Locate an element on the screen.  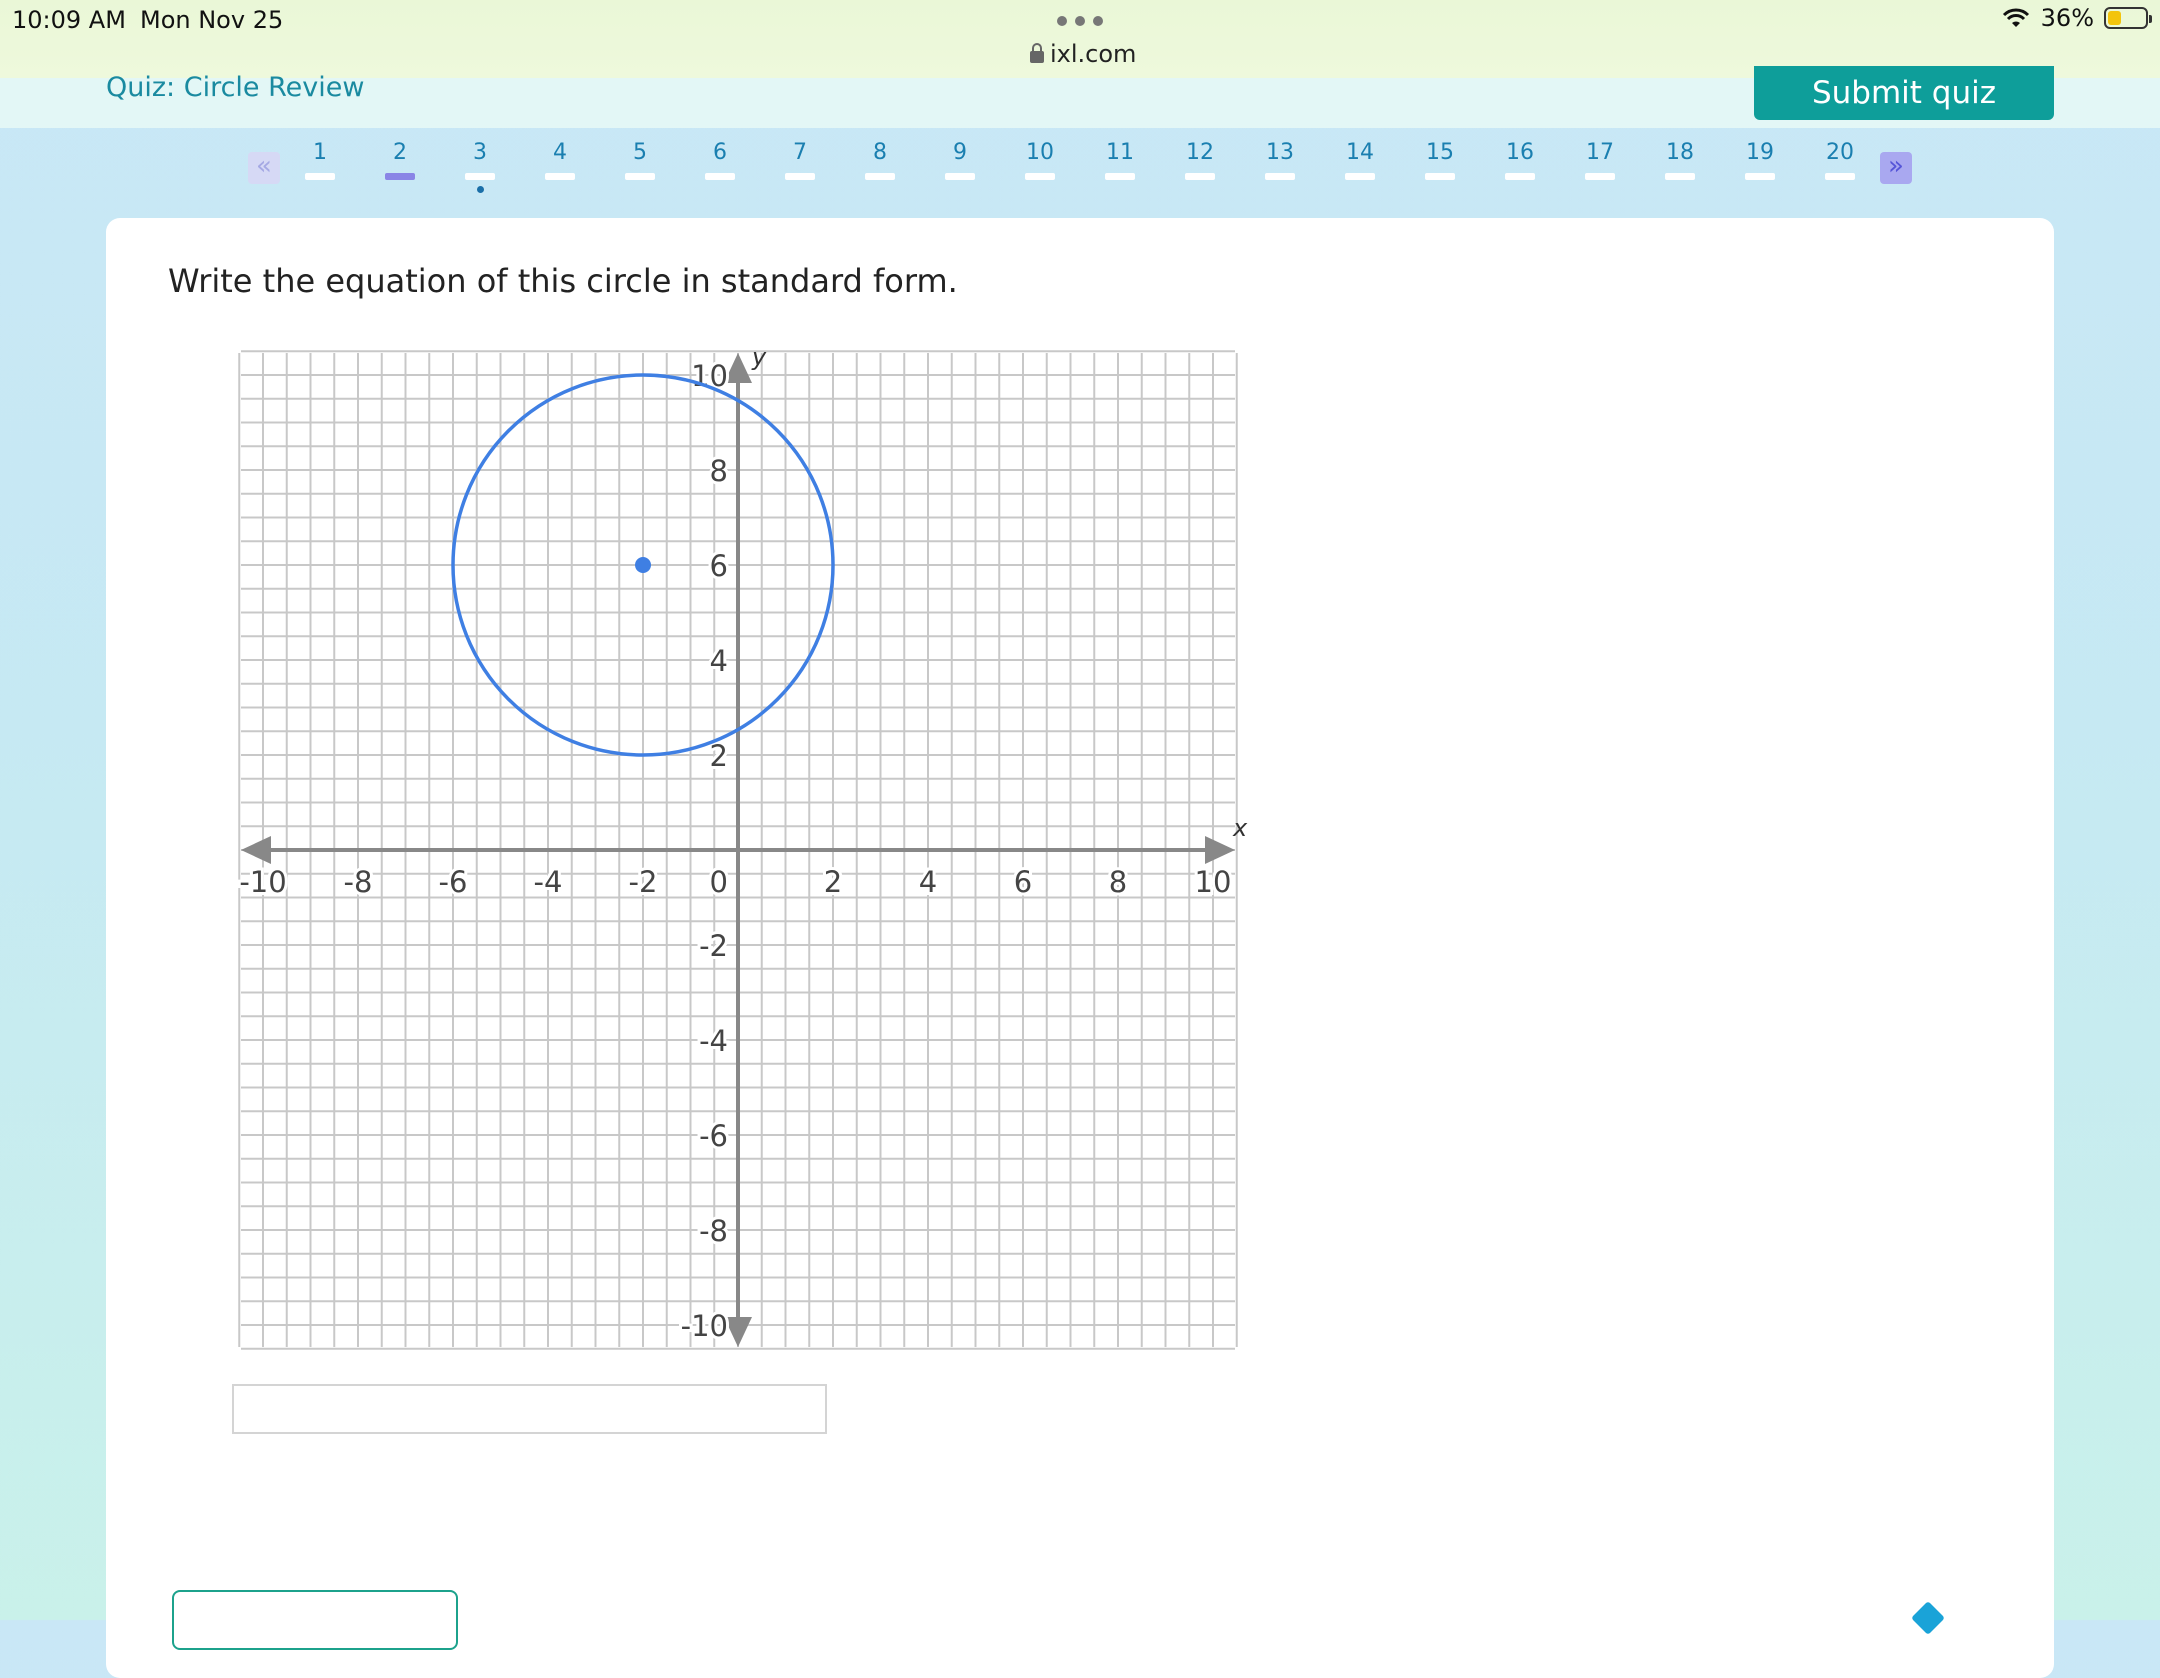
question-number: 5 is located at coordinates (640, 152).